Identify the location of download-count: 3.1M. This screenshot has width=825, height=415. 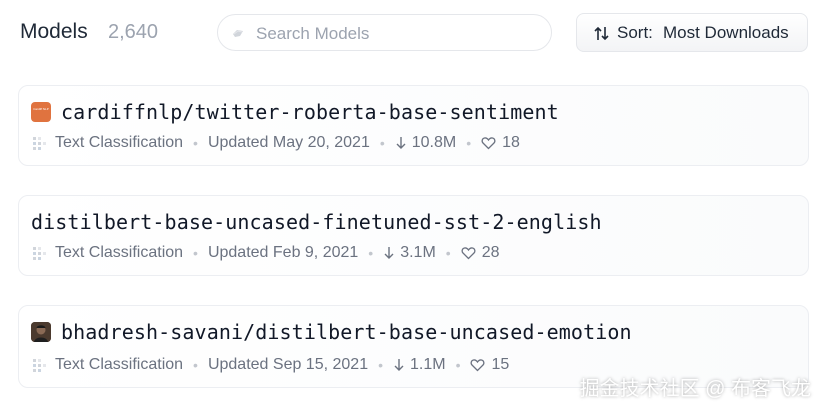
(418, 252).